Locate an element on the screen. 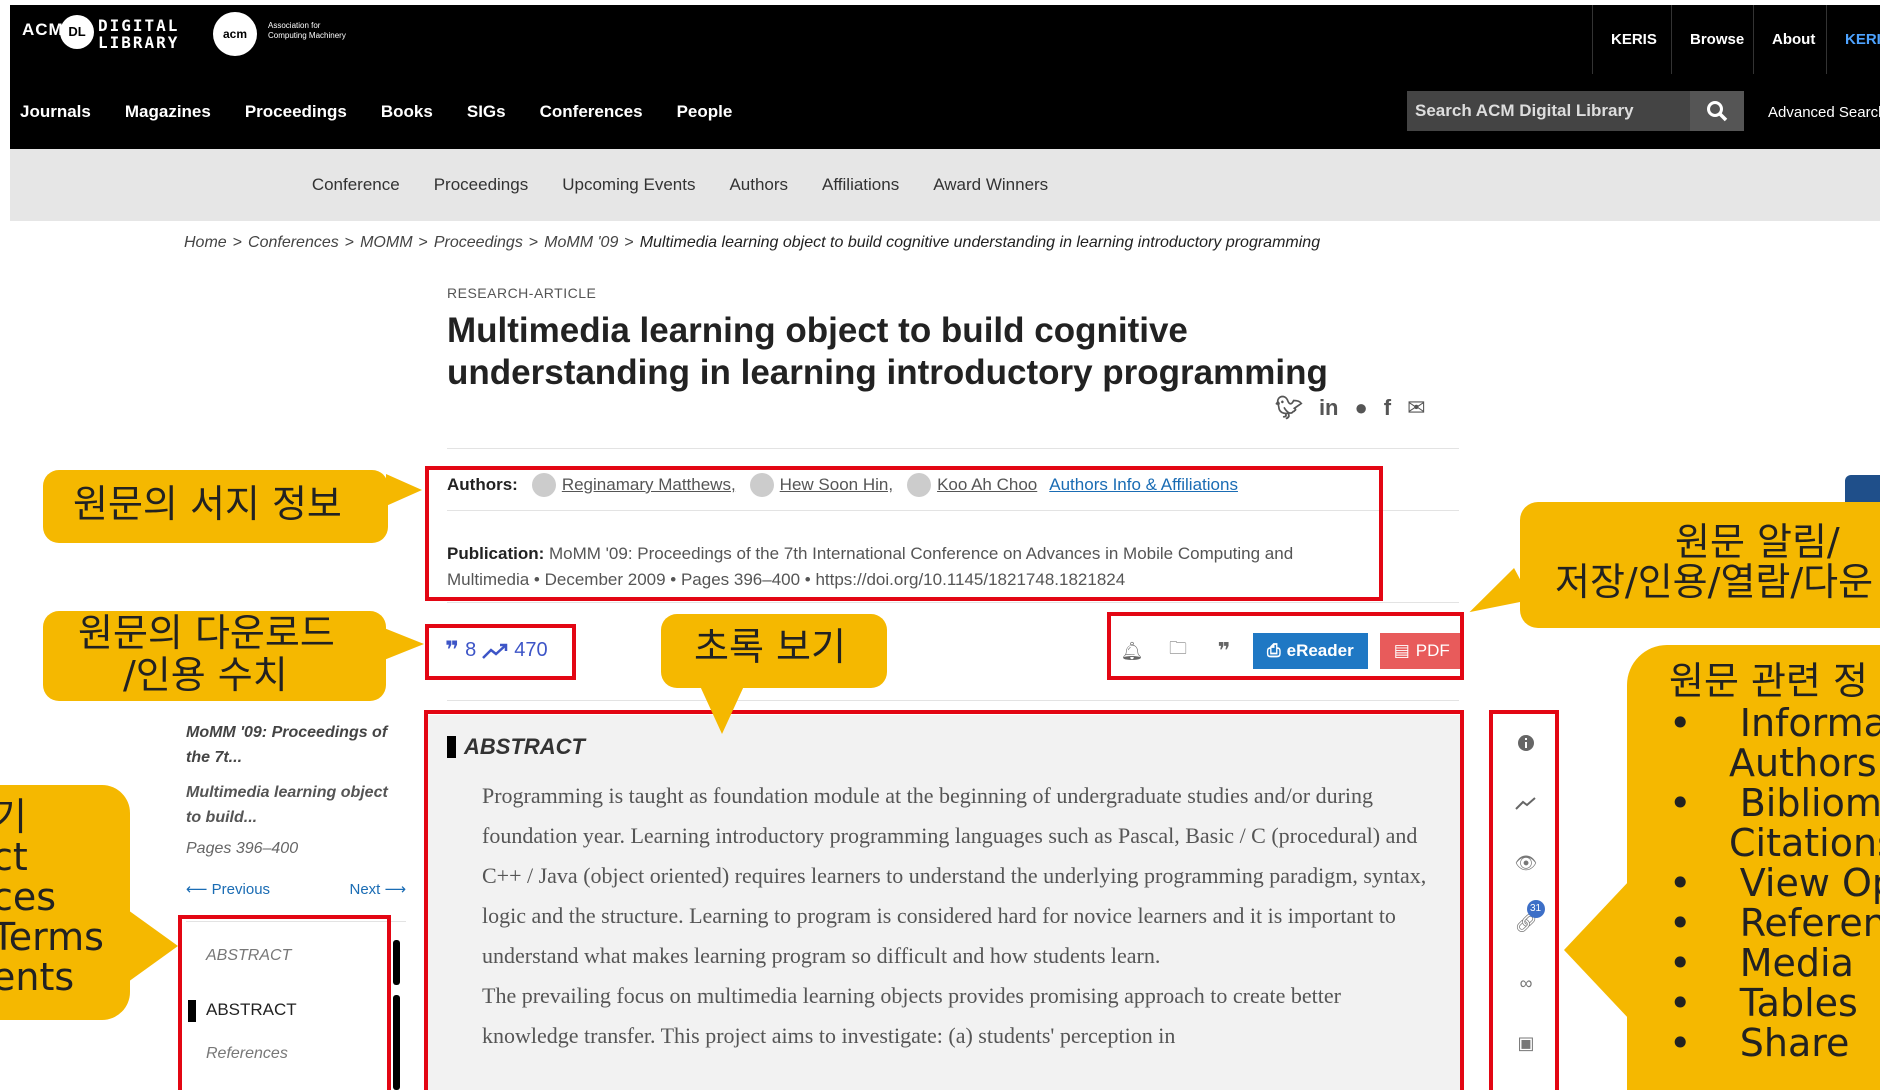 The width and height of the screenshot is (1880, 1090). toc-callout-line5: ents is located at coordinates (37, 977).